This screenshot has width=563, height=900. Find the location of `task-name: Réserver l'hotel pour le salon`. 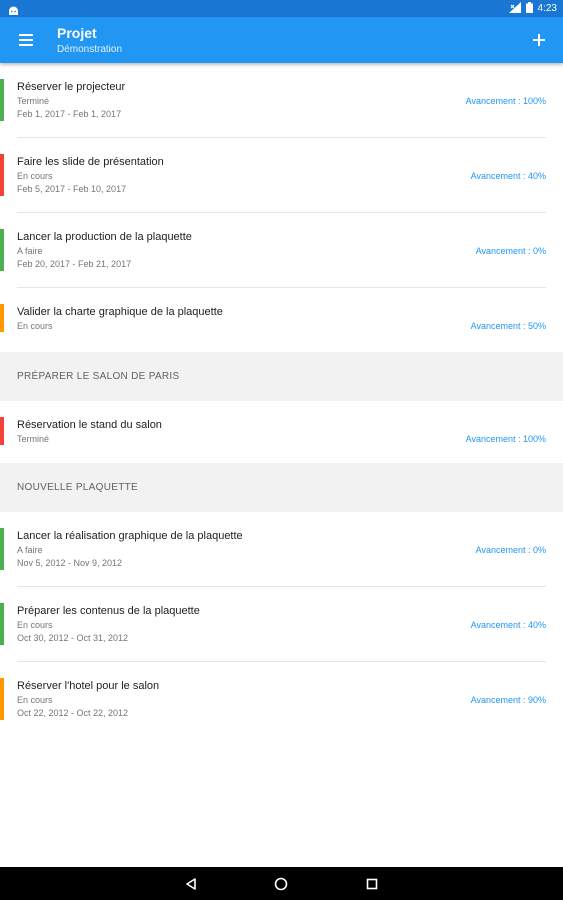

task-name: Réserver l'hotel pour le salon is located at coordinates (88, 686).